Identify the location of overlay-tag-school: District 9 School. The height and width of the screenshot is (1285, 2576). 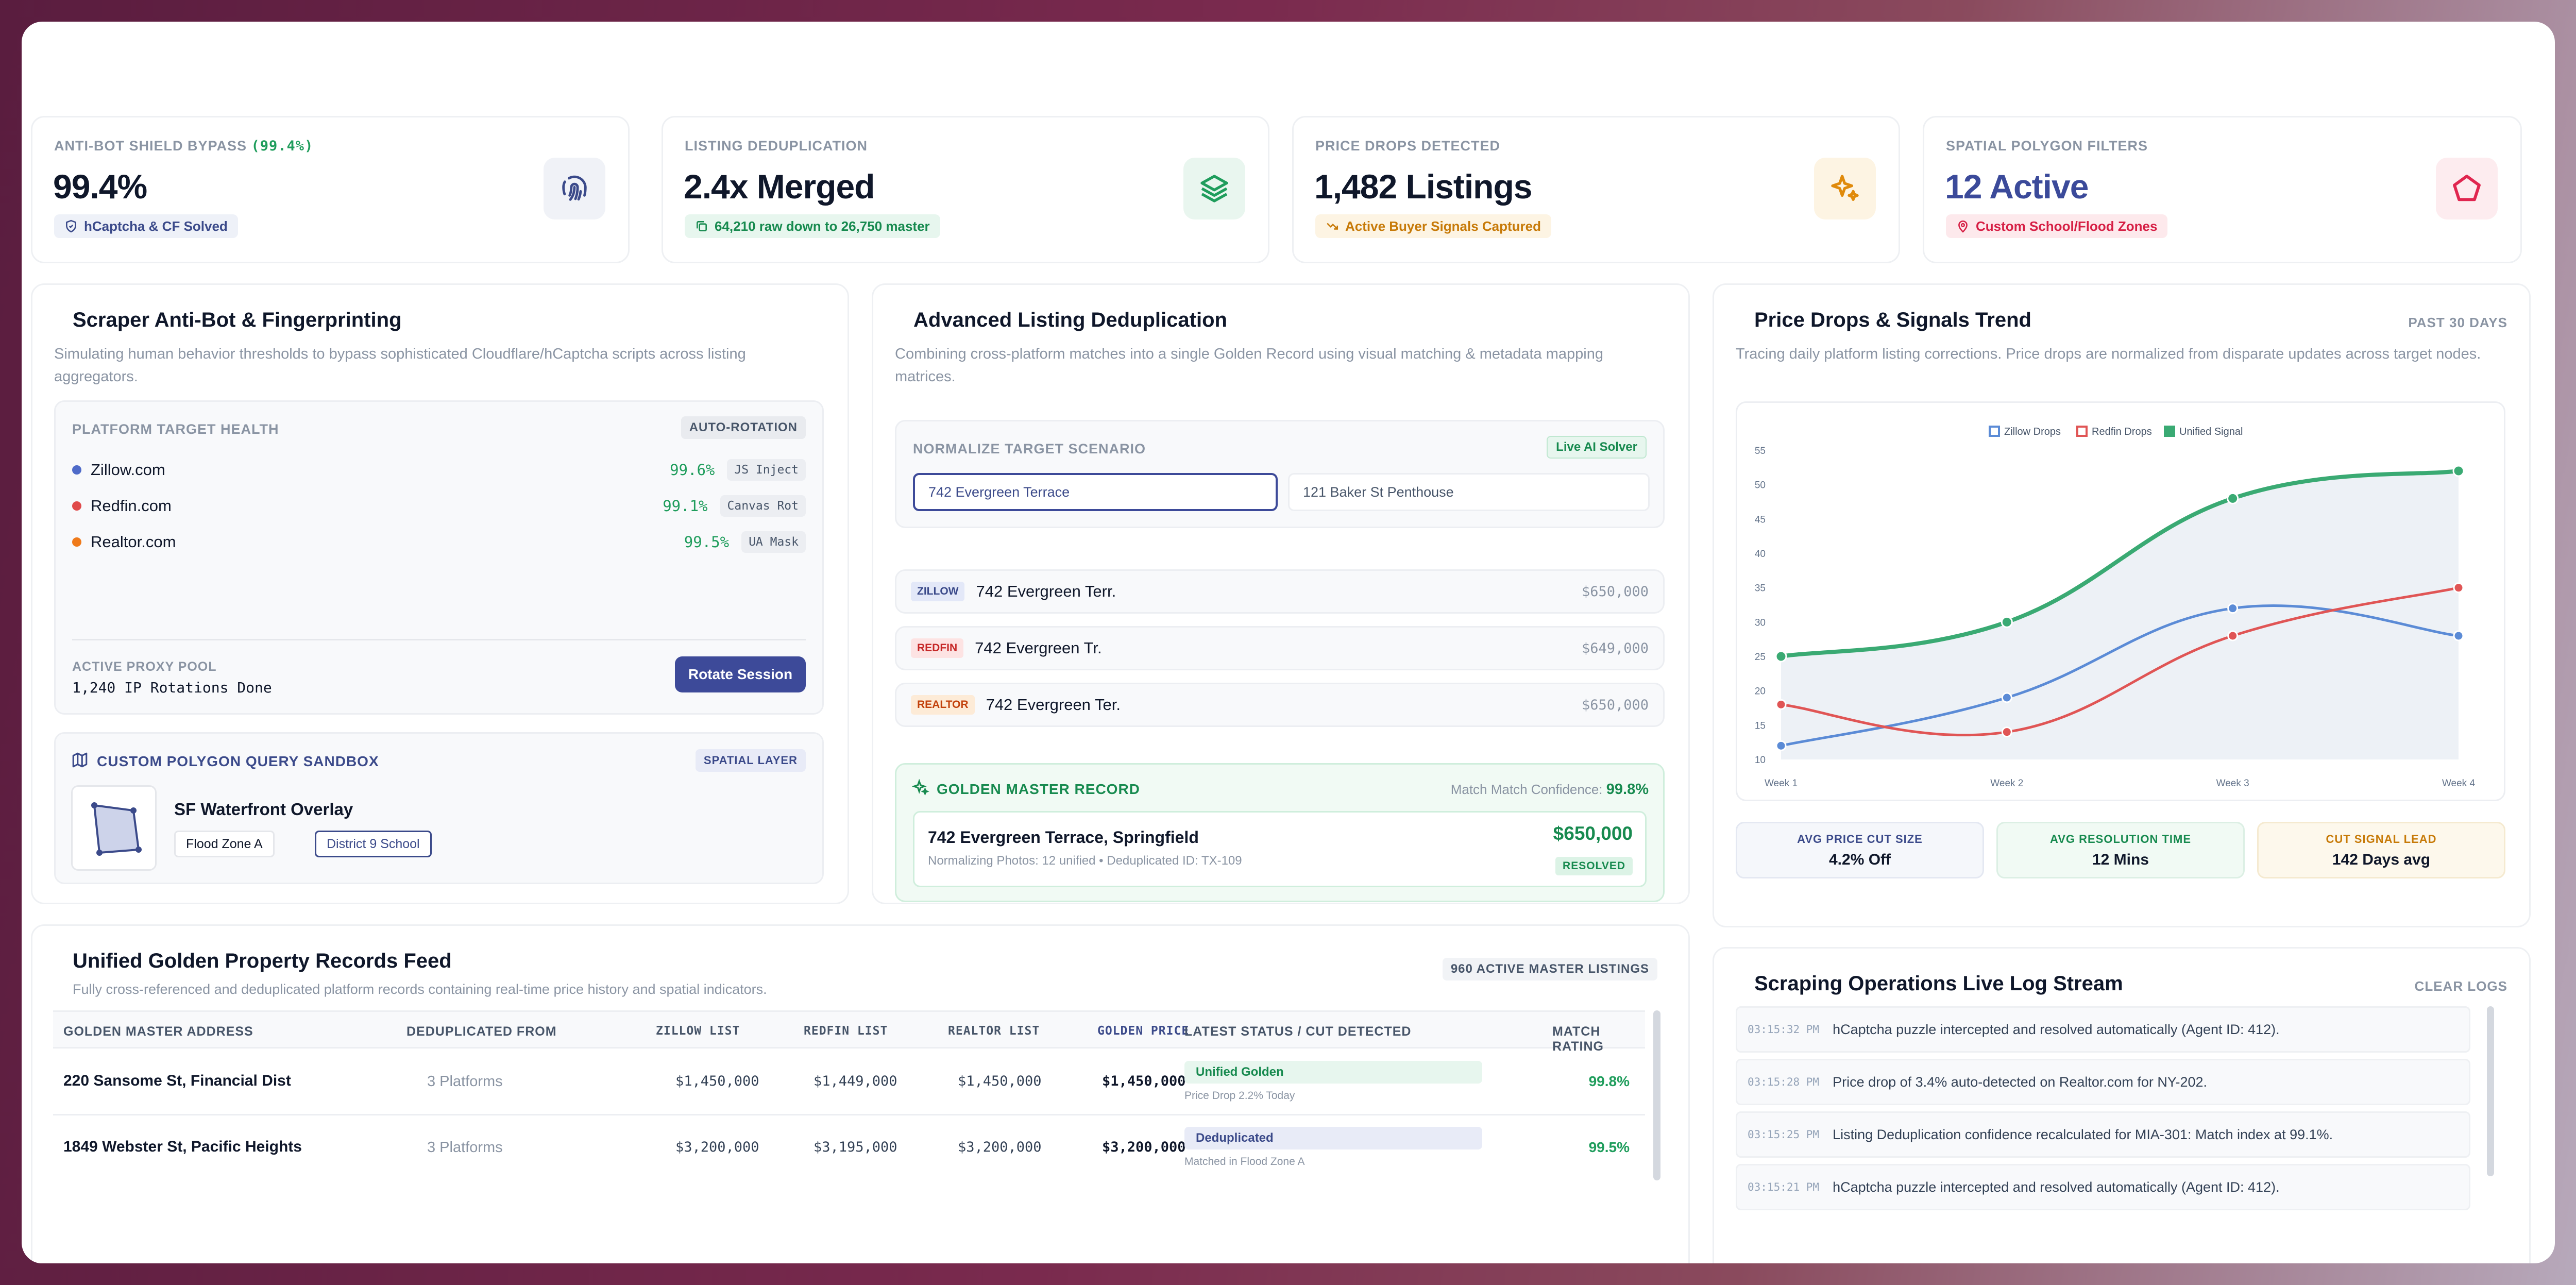
(373, 844).